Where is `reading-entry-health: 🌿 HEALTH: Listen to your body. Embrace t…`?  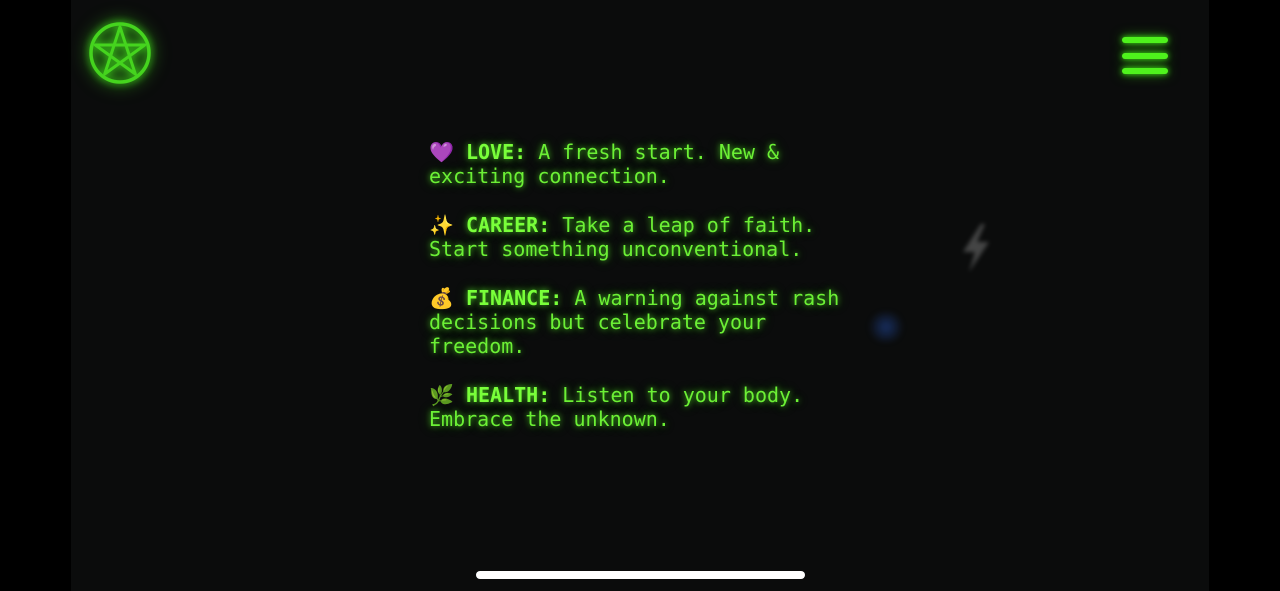 reading-entry-health: 🌿 HEALTH: Listen to your body. Embrace t… is located at coordinates (649, 407).